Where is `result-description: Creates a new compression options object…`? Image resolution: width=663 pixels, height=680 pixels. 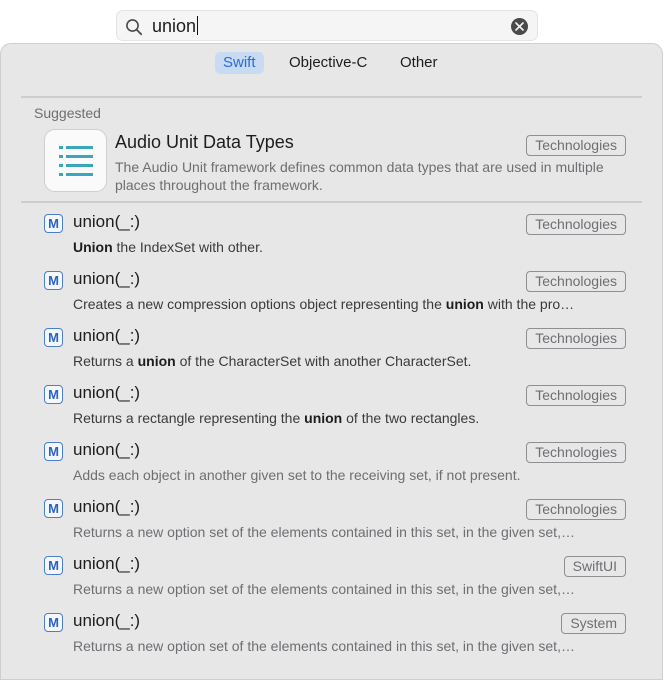 result-description: Creates a new compression options object… is located at coordinates (324, 304).